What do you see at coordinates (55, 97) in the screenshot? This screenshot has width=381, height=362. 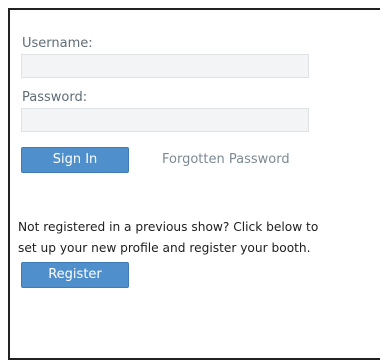 I see `password-label: Password:` at bounding box center [55, 97].